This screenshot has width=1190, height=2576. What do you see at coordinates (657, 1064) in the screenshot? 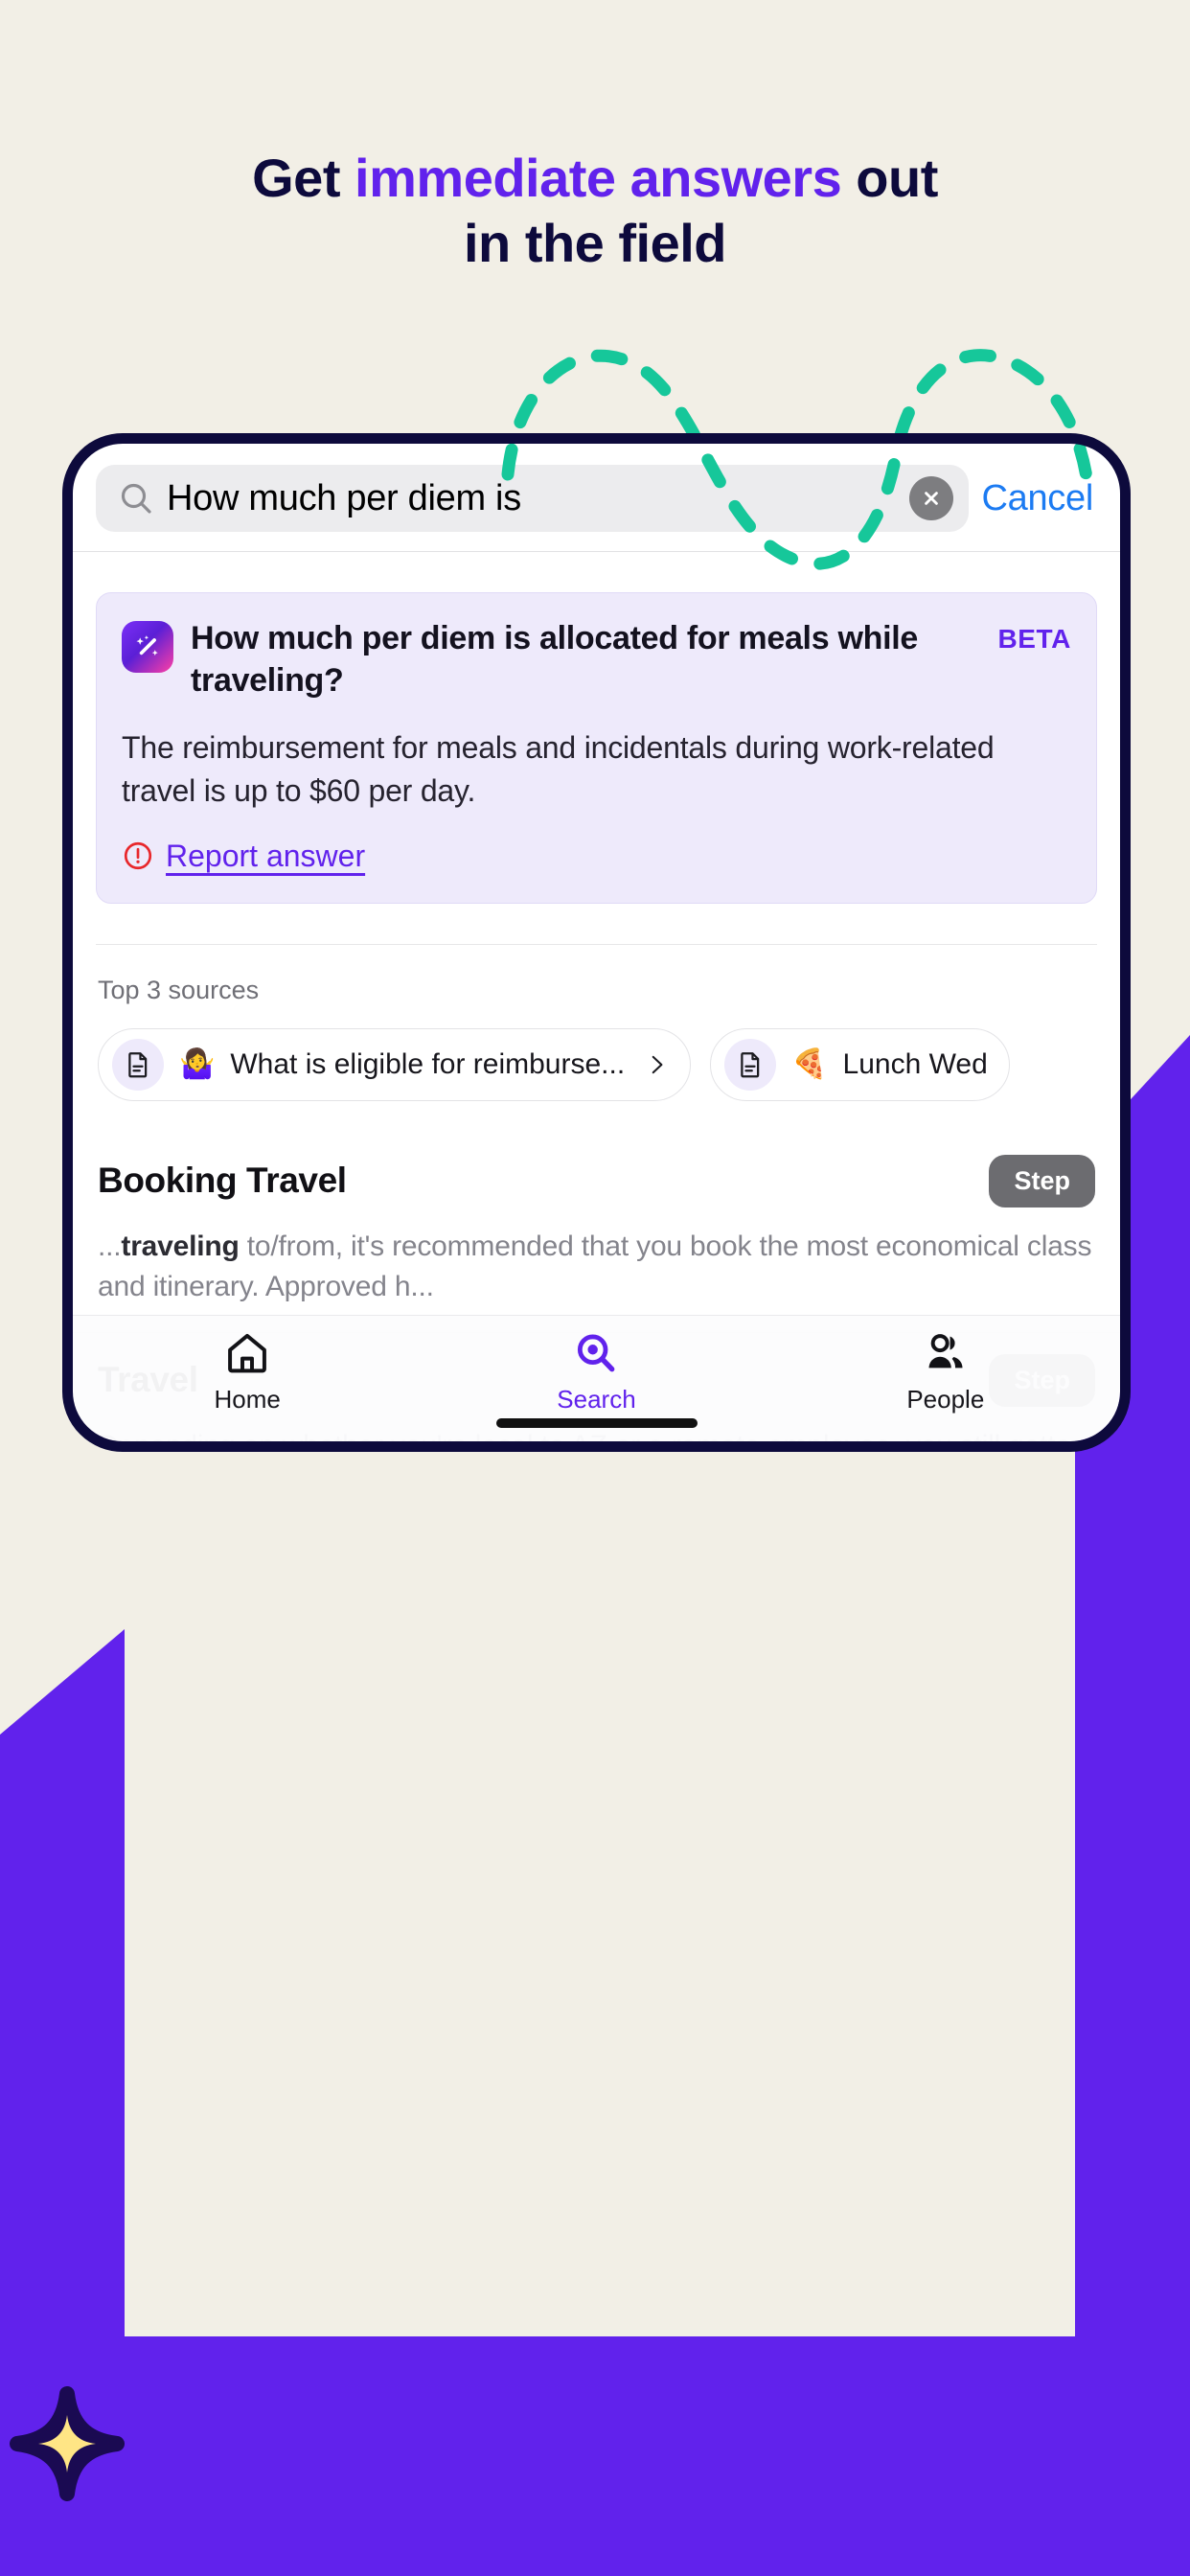
I see `chevron-right-icon` at bounding box center [657, 1064].